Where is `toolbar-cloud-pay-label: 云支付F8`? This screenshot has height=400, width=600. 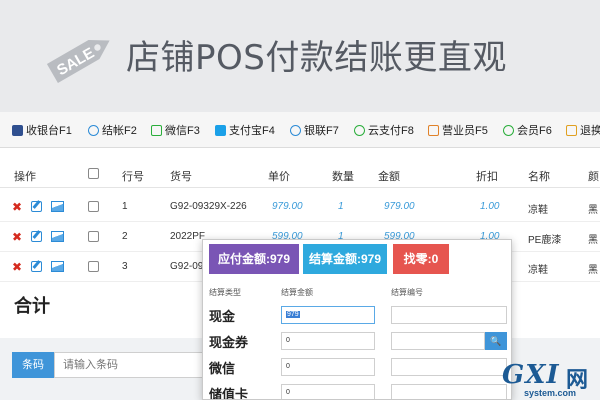 toolbar-cloud-pay-label: 云支付F8 is located at coordinates (391, 131).